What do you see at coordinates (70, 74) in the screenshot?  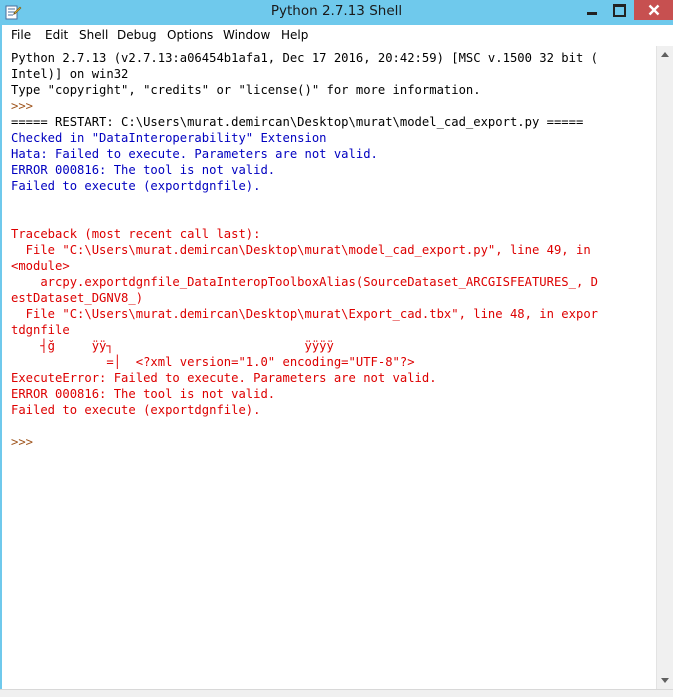 I see `shell-line: Intel)] on win32` at bounding box center [70, 74].